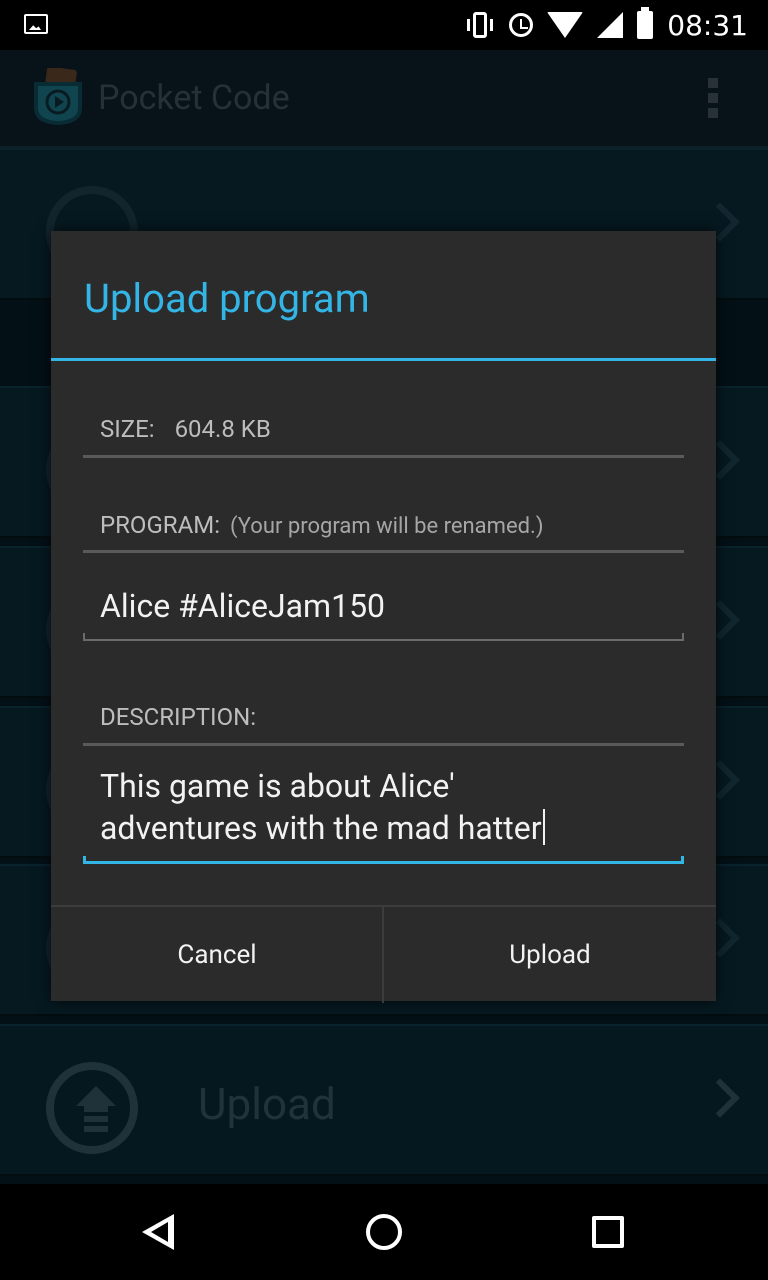  Describe the element at coordinates (383, 359) in the screenshot. I see `dialog-title-divider` at that location.